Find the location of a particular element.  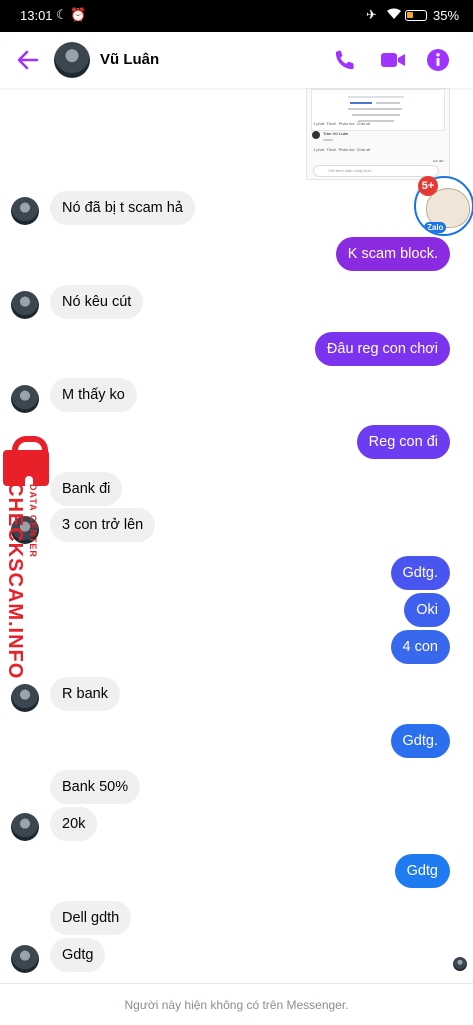

watermark-text: CHECKSCAM.INFO is located at coordinates (15, 581).